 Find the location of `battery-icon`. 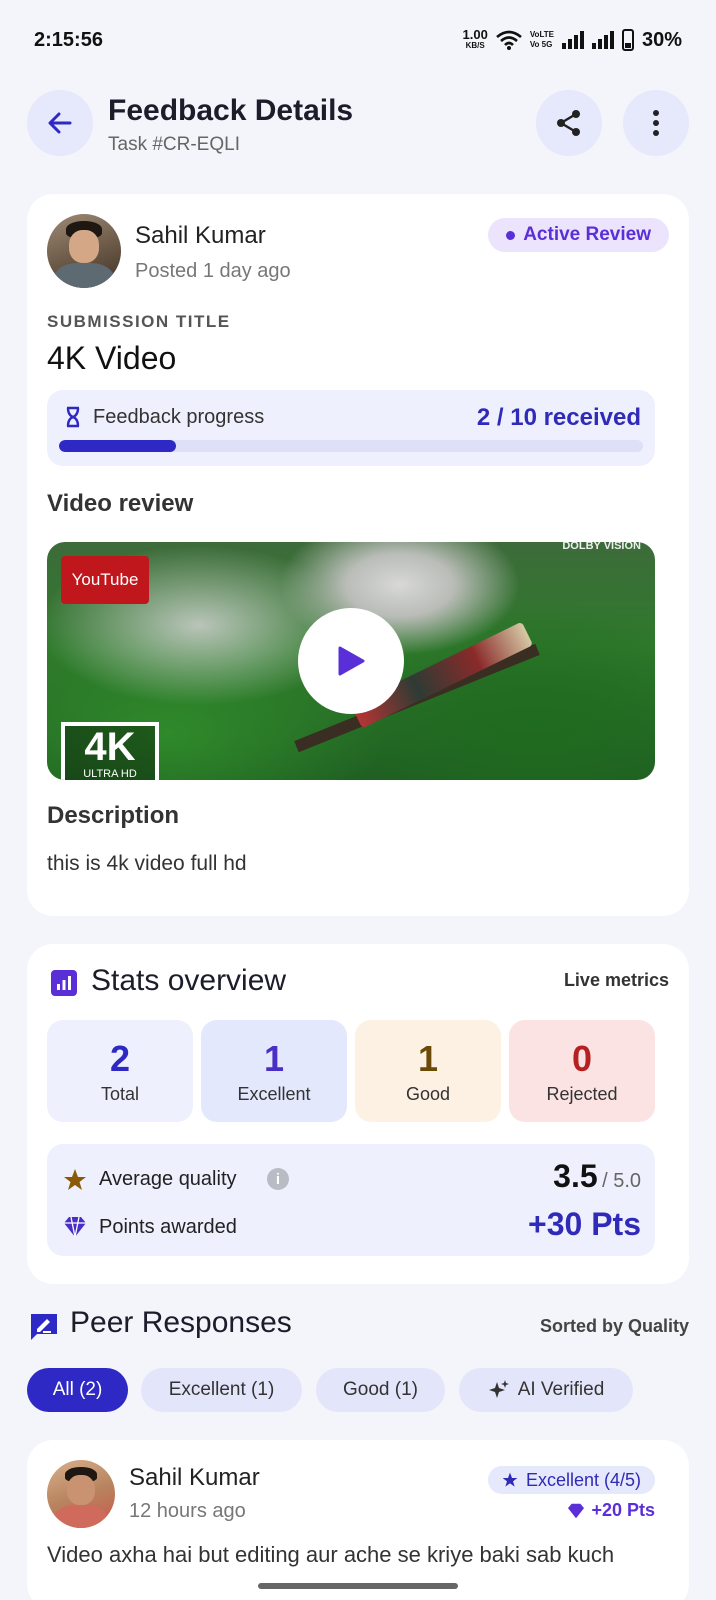

battery-icon is located at coordinates (627, 40).